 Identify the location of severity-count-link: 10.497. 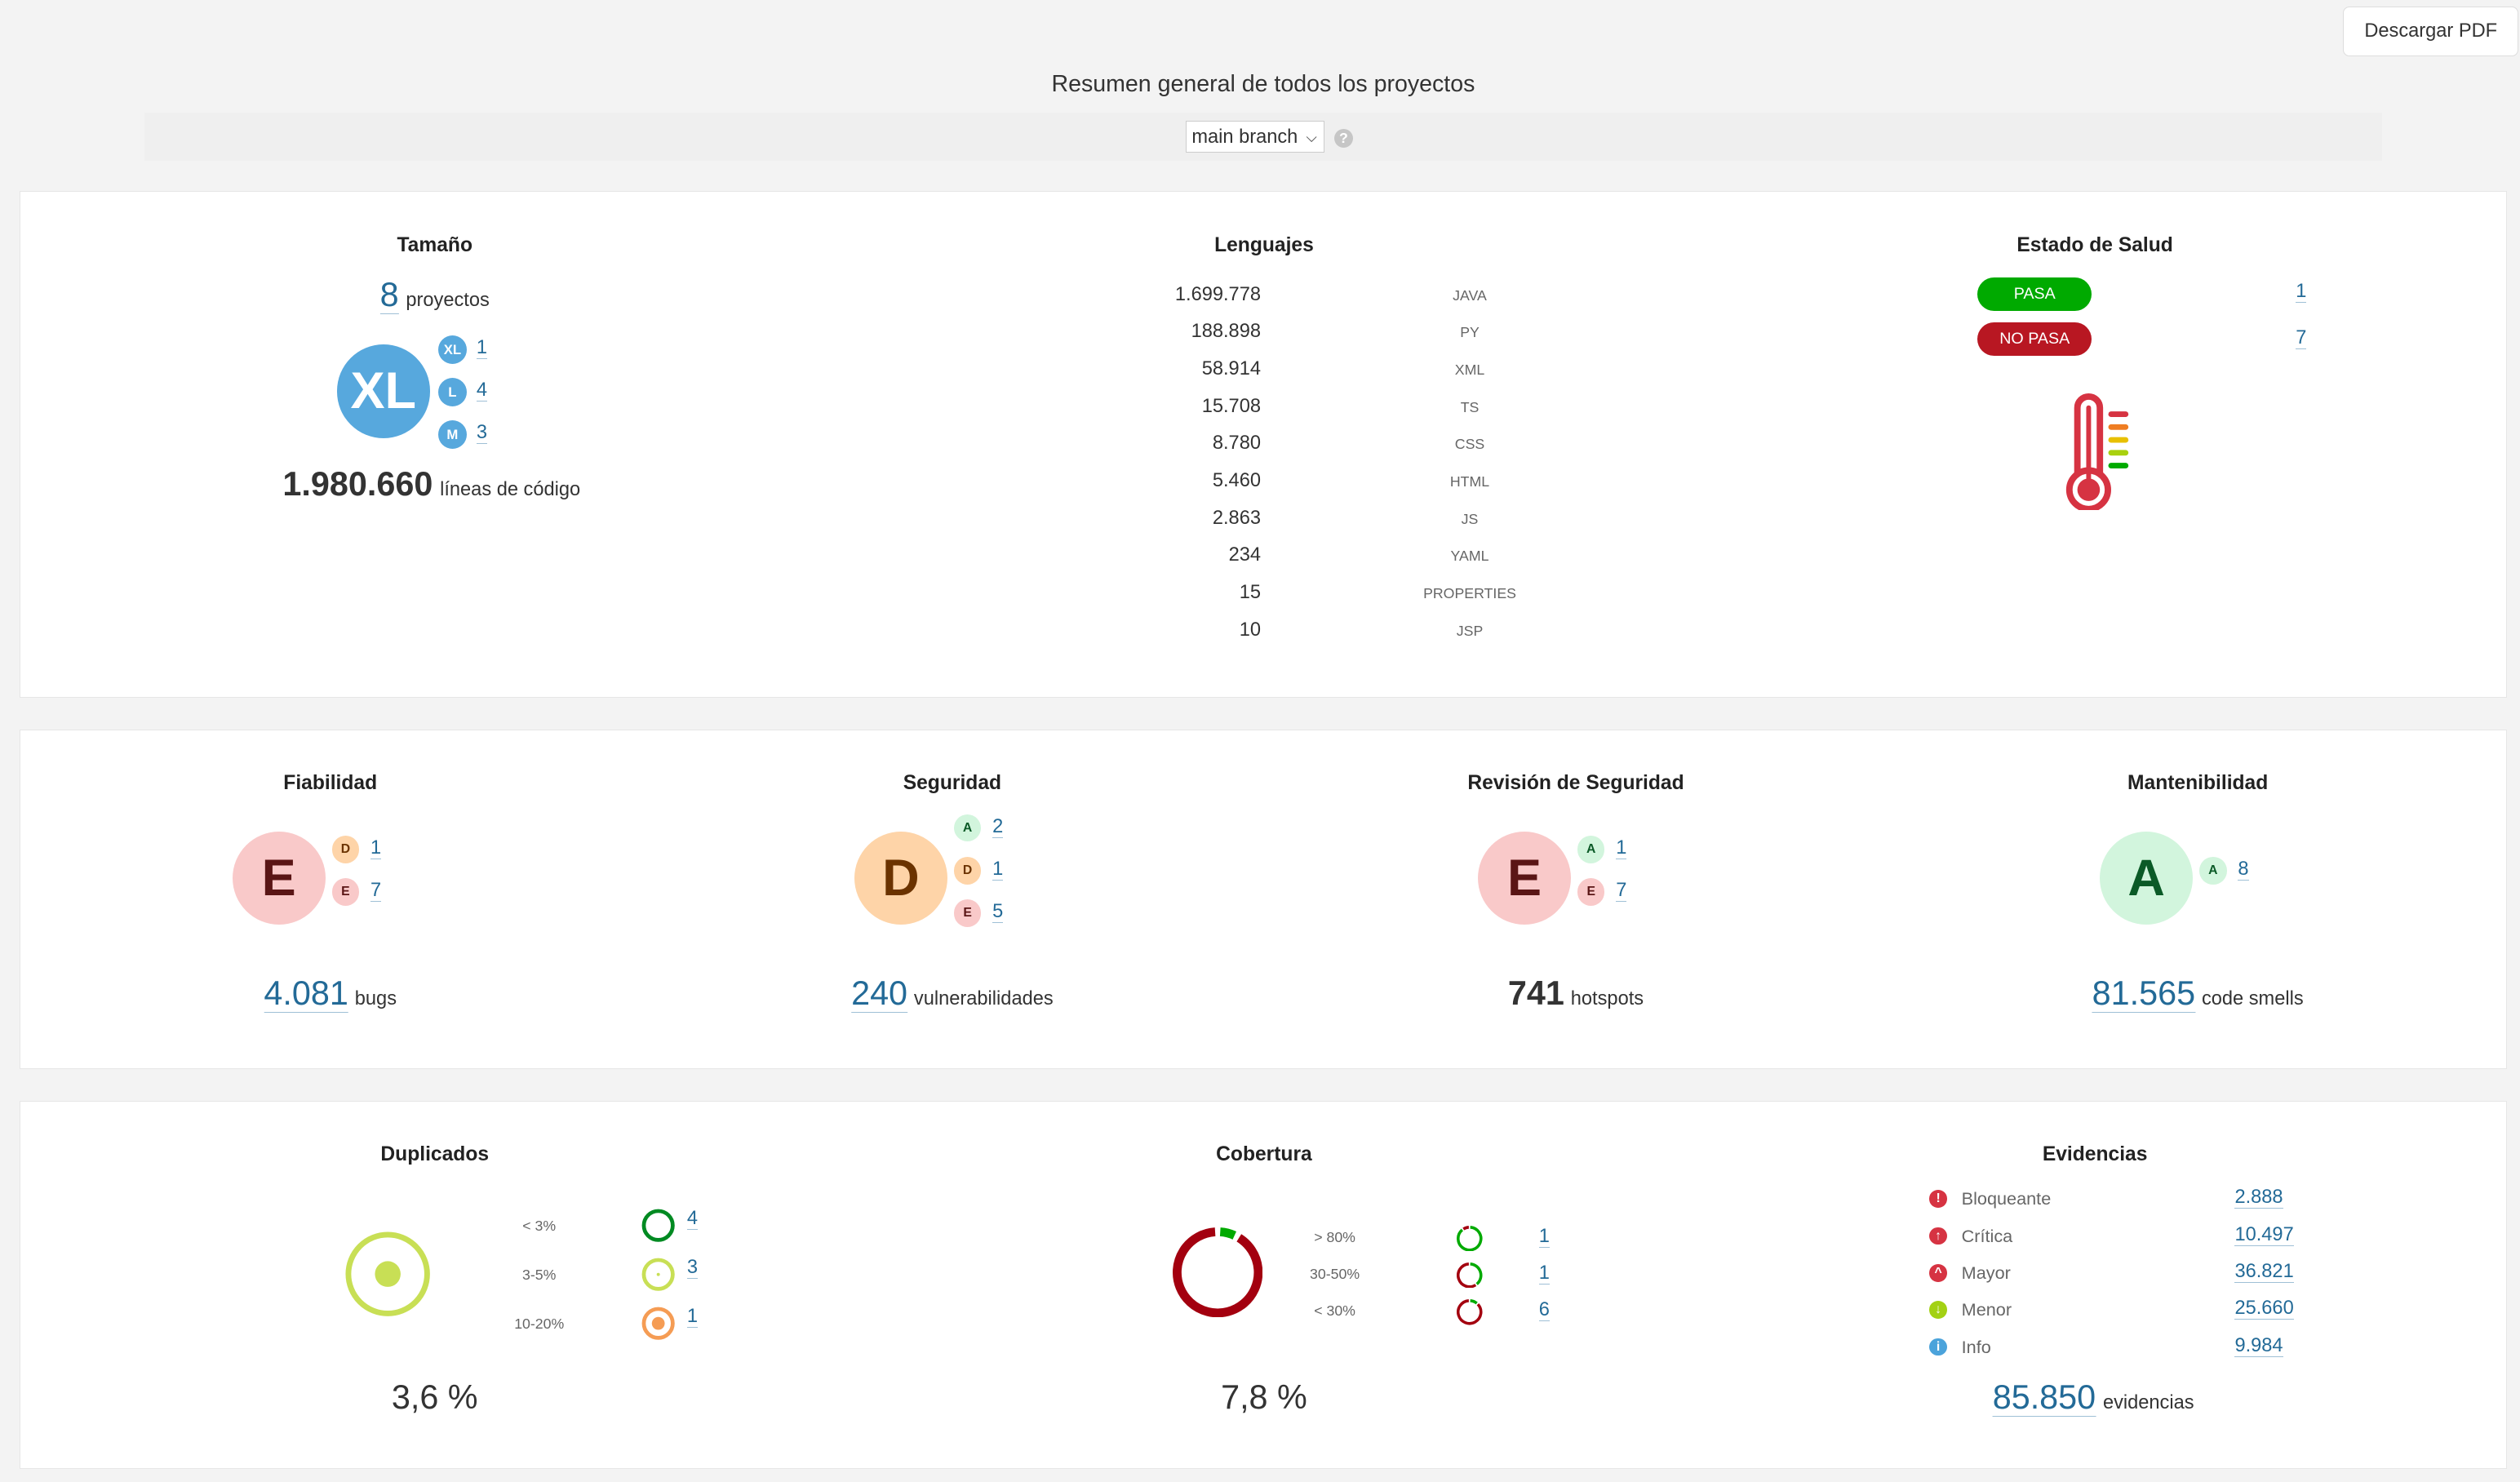
(2264, 1234).